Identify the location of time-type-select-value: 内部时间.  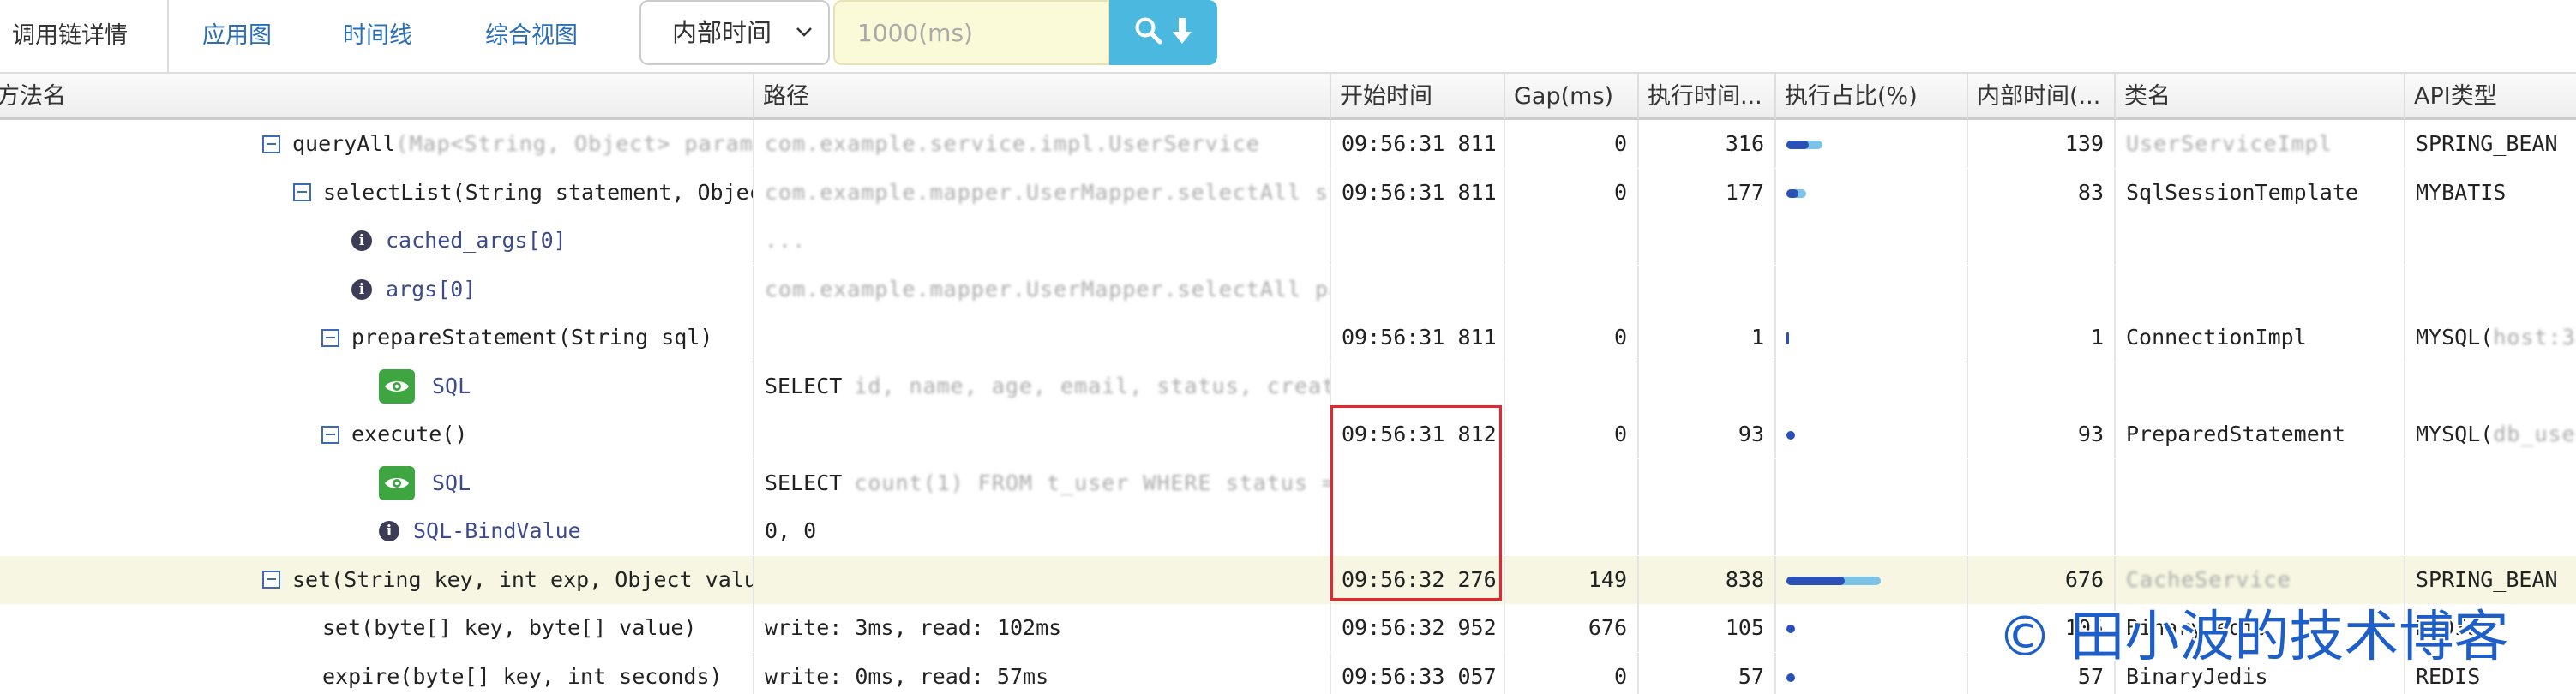
(722, 32).